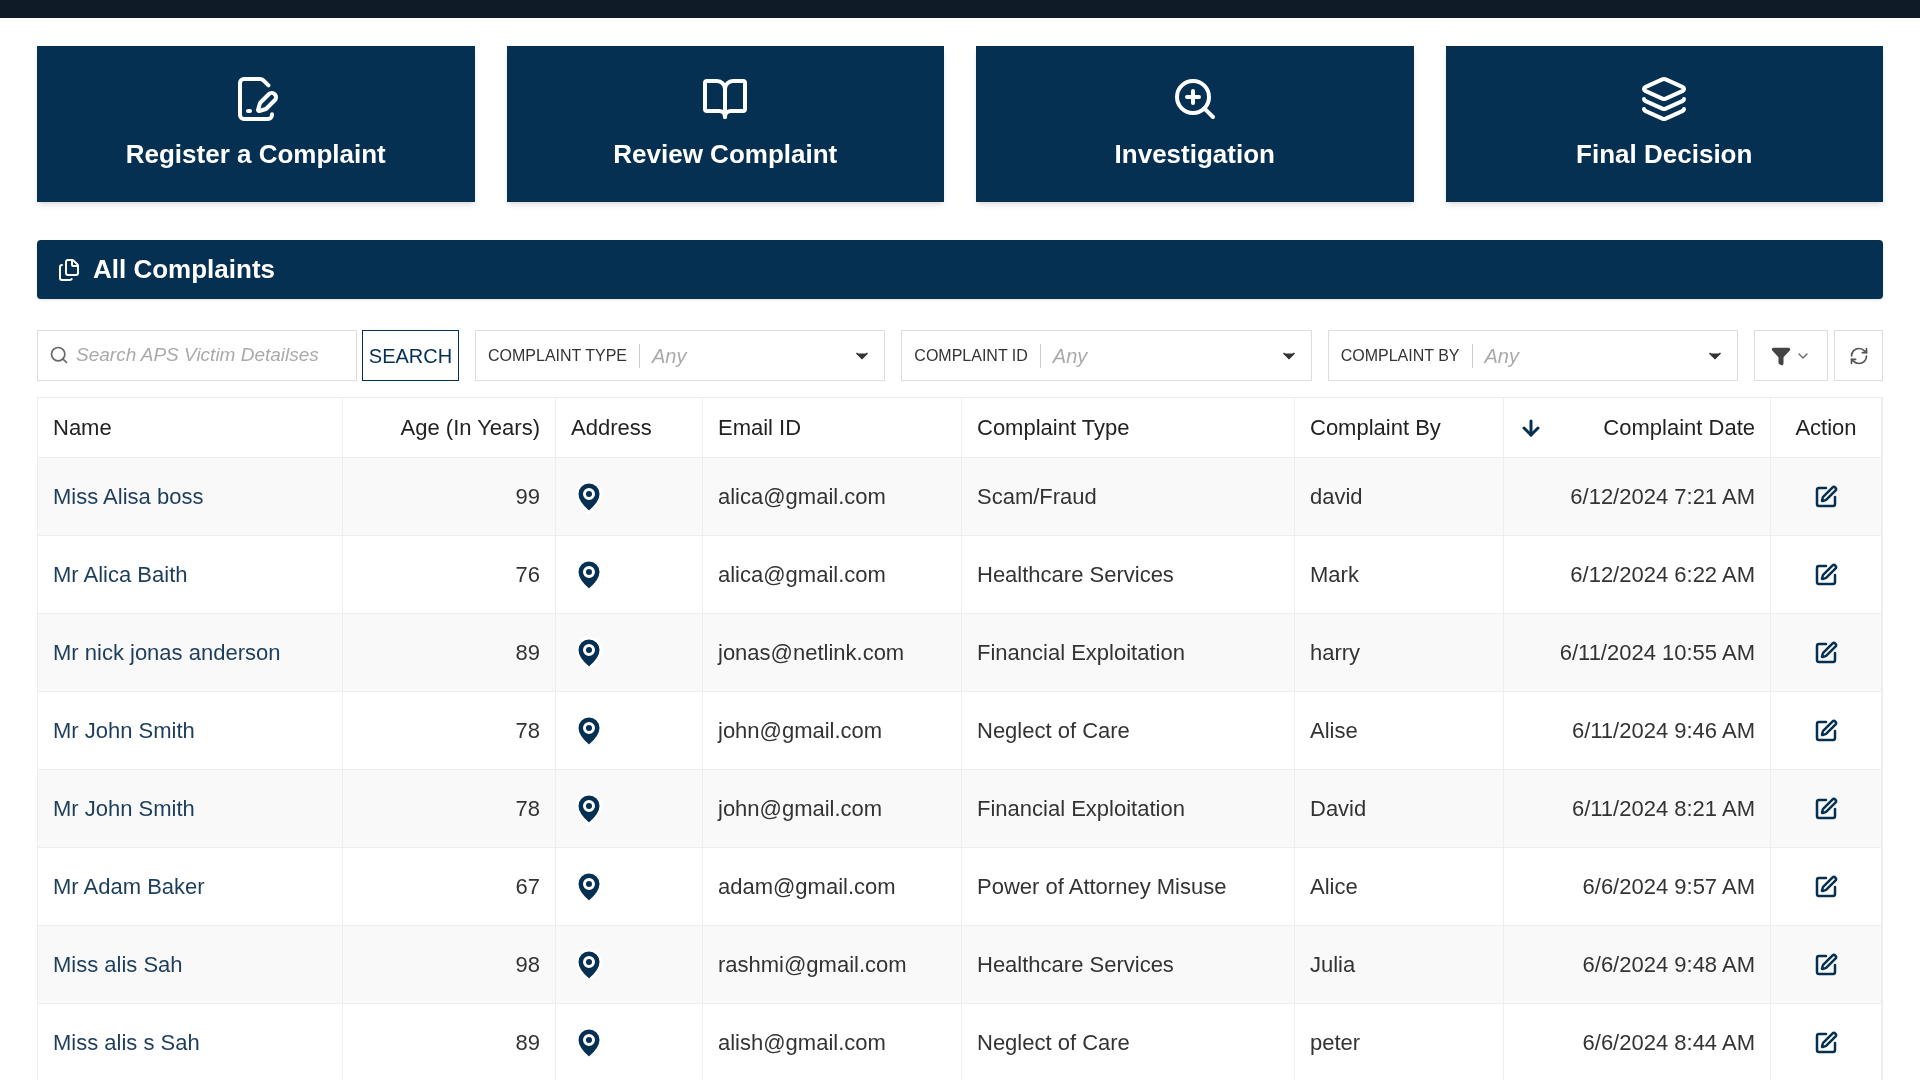  Describe the element at coordinates (69, 269) in the screenshot. I see `documents-icon` at that location.